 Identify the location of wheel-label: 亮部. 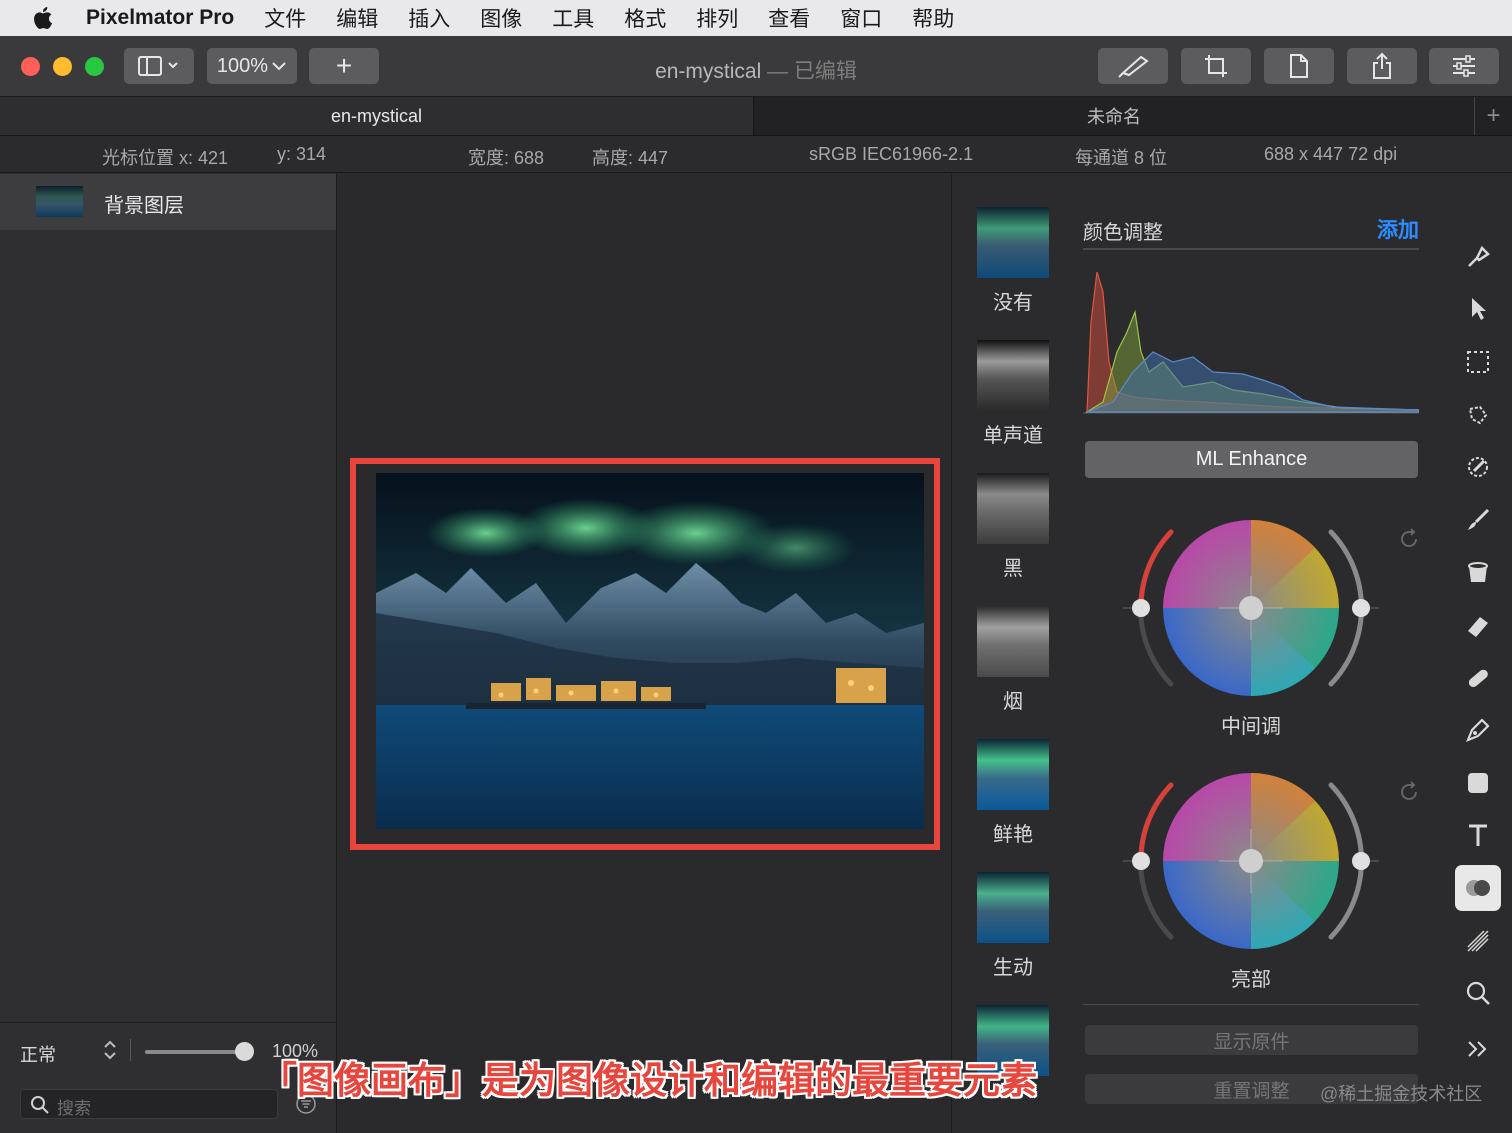
(1251, 980).